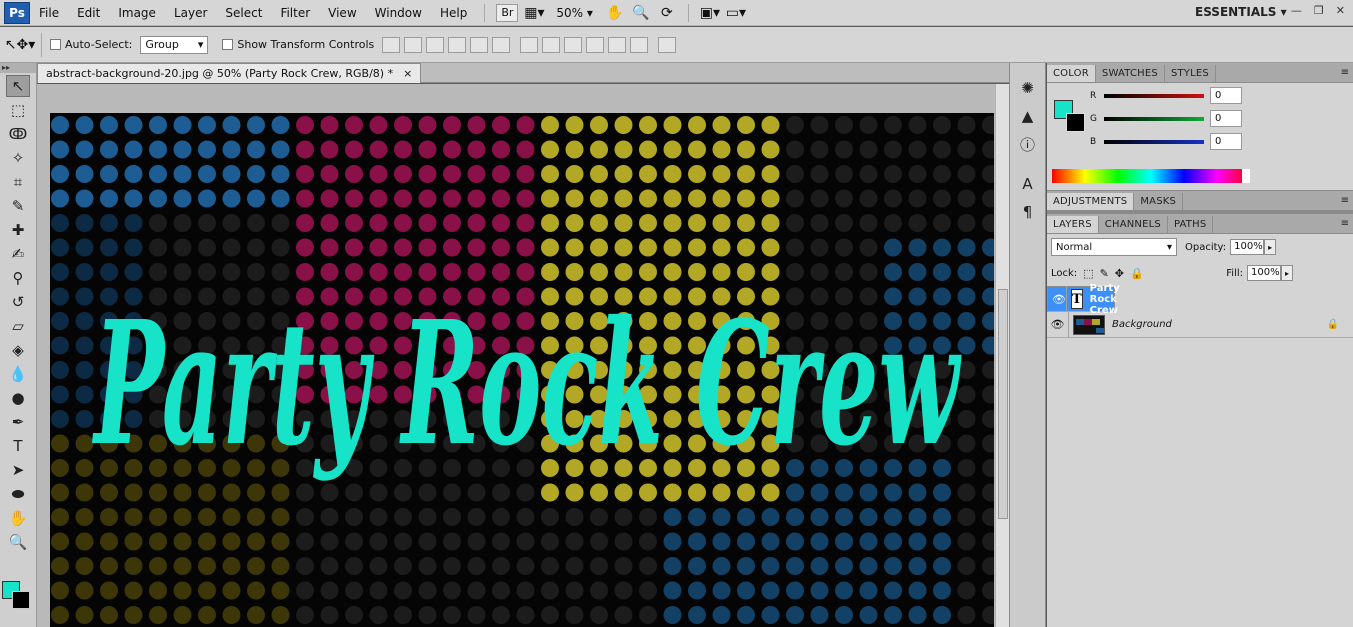  Describe the element at coordinates (174, 44) in the screenshot. I see `auto-select-dropdown: Group ▾` at that location.